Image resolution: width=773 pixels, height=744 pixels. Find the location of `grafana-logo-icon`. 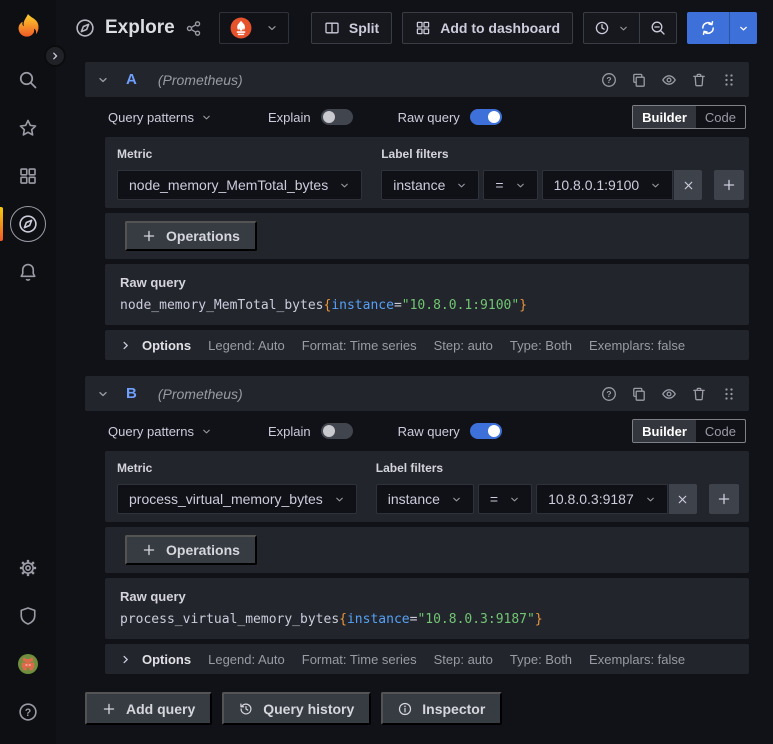

grafana-logo-icon is located at coordinates (28, 28).